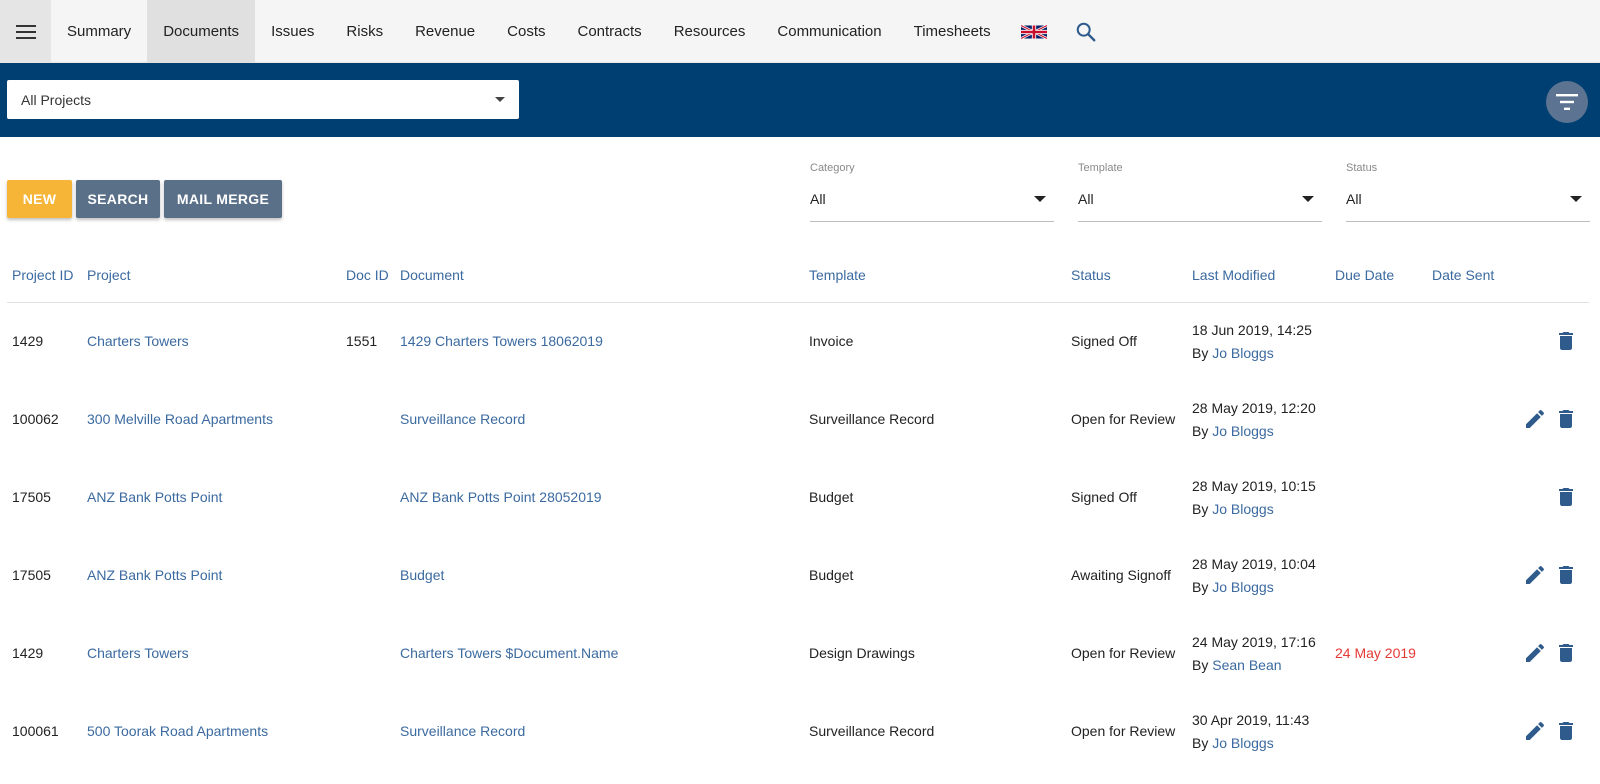 Image resolution: width=1600 pixels, height=784 pixels. What do you see at coordinates (800, 100) in the screenshot?
I see `project-filter-bar: All Projects` at bounding box center [800, 100].